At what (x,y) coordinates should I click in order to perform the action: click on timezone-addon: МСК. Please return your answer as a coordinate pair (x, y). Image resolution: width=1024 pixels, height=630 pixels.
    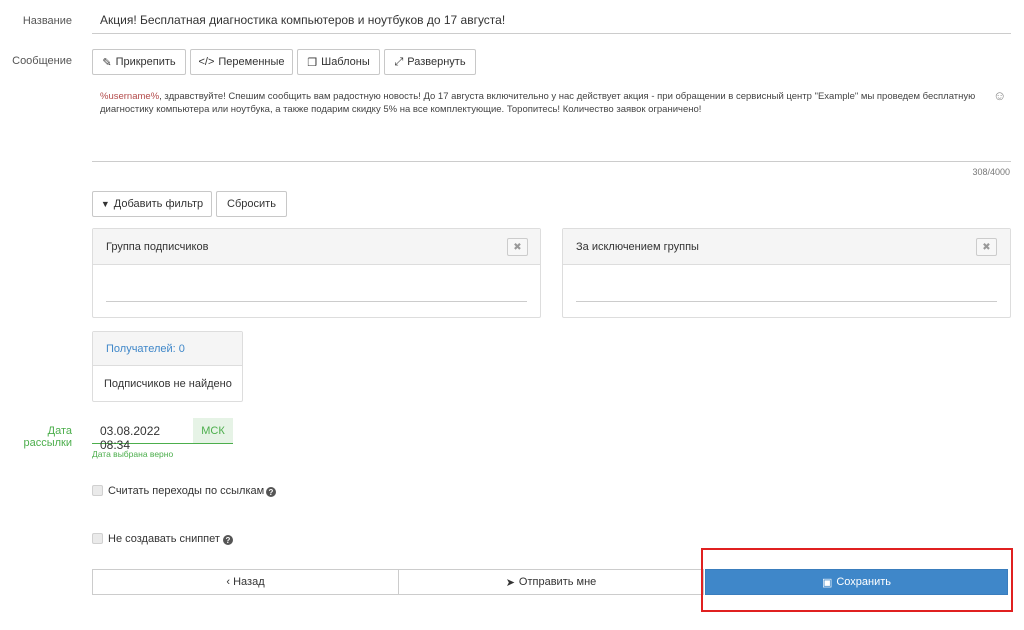
    Looking at the image, I should click on (213, 431).